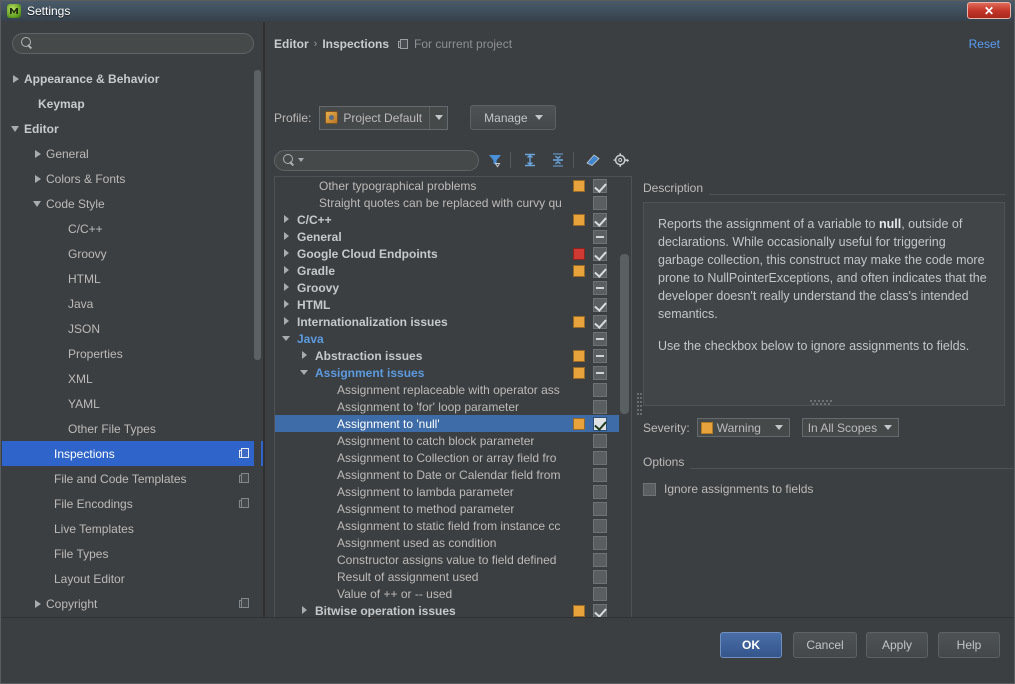 The width and height of the screenshot is (1015, 684). What do you see at coordinates (257, 215) in the screenshot?
I see `sidebar-scrollbar-thumb` at bounding box center [257, 215].